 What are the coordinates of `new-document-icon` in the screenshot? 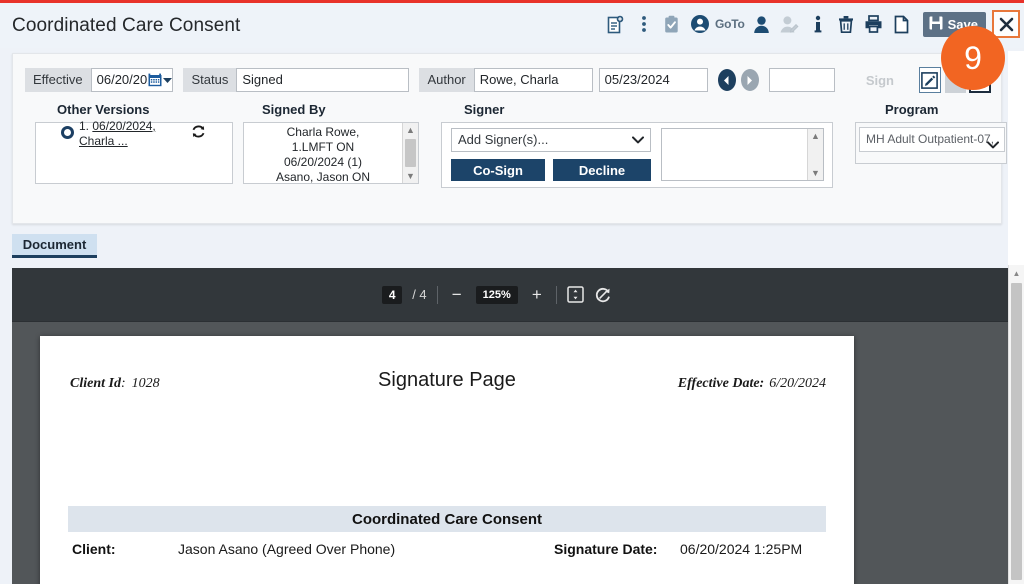 It's located at (616, 24).